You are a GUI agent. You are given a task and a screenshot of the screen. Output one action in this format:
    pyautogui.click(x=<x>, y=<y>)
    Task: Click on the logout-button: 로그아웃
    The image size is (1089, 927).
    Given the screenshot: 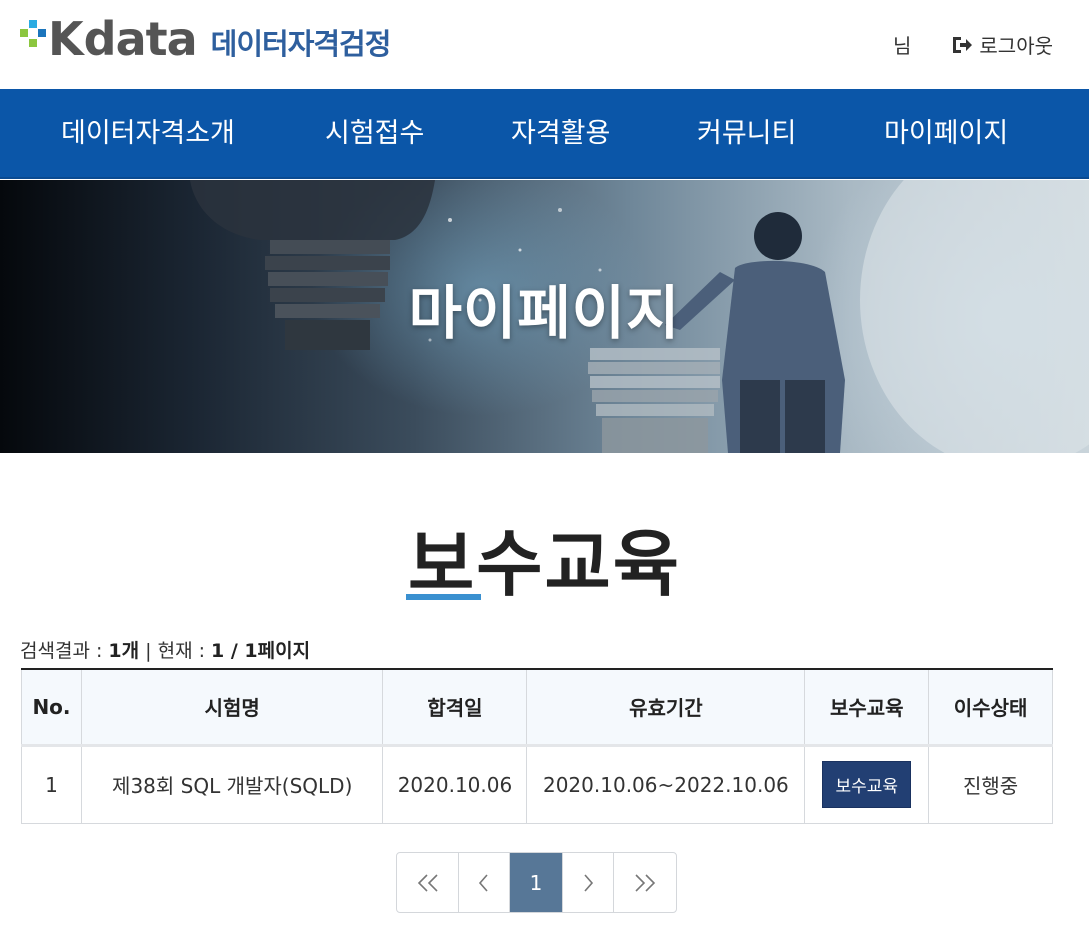 What is the action you would take?
    pyautogui.click(x=1002, y=44)
    